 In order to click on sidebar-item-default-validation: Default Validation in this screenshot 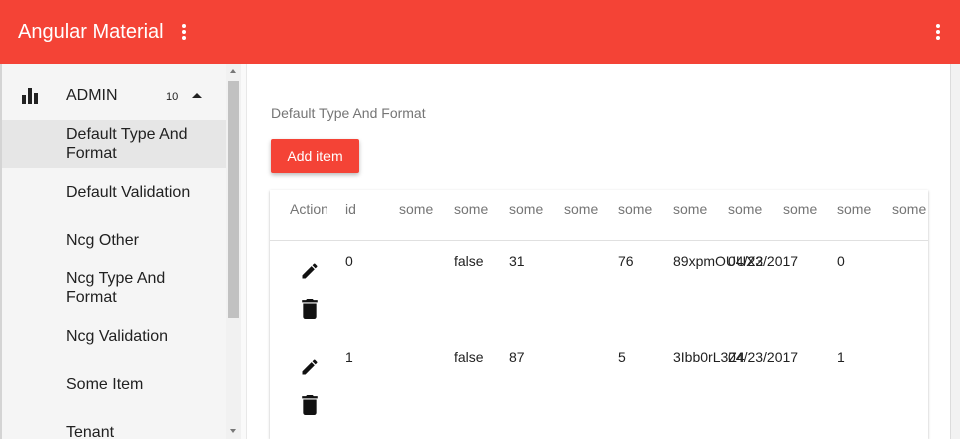, I will do `click(114, 192)`.